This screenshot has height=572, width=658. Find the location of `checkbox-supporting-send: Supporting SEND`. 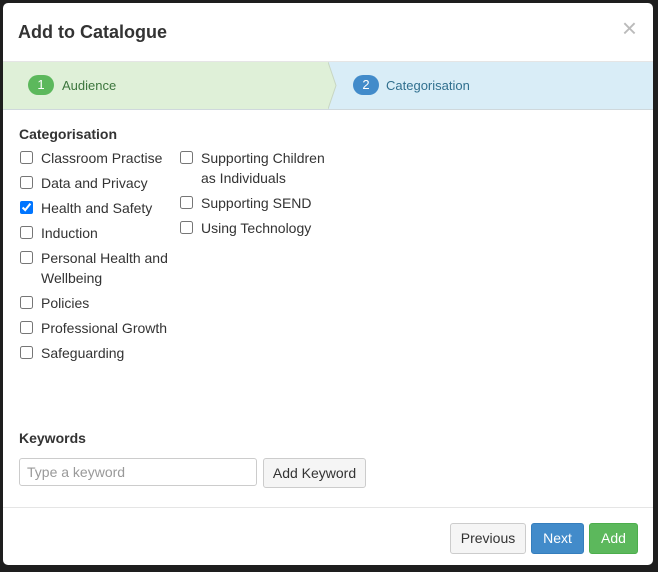

checkbox-supporting-send: Supporting SEND is located at coordinates (260, 203).